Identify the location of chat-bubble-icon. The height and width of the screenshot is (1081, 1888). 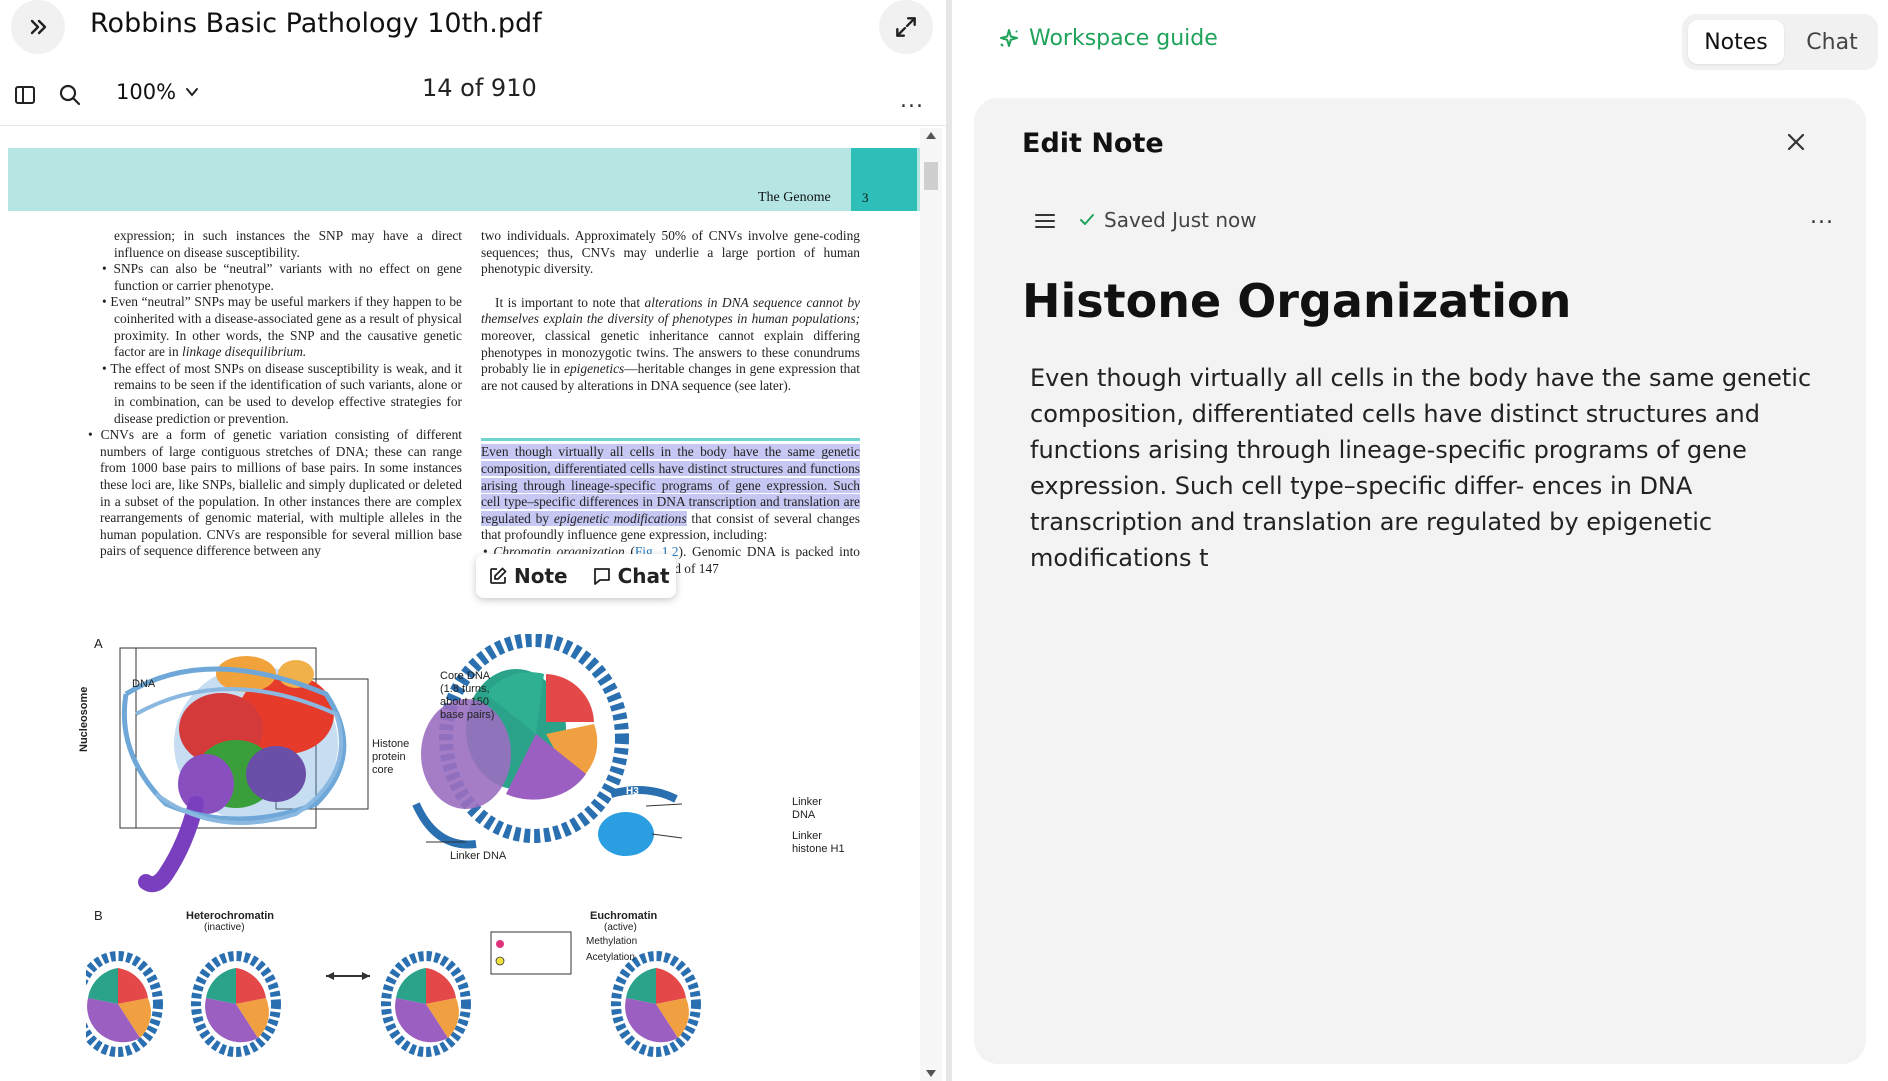
(601, 576).